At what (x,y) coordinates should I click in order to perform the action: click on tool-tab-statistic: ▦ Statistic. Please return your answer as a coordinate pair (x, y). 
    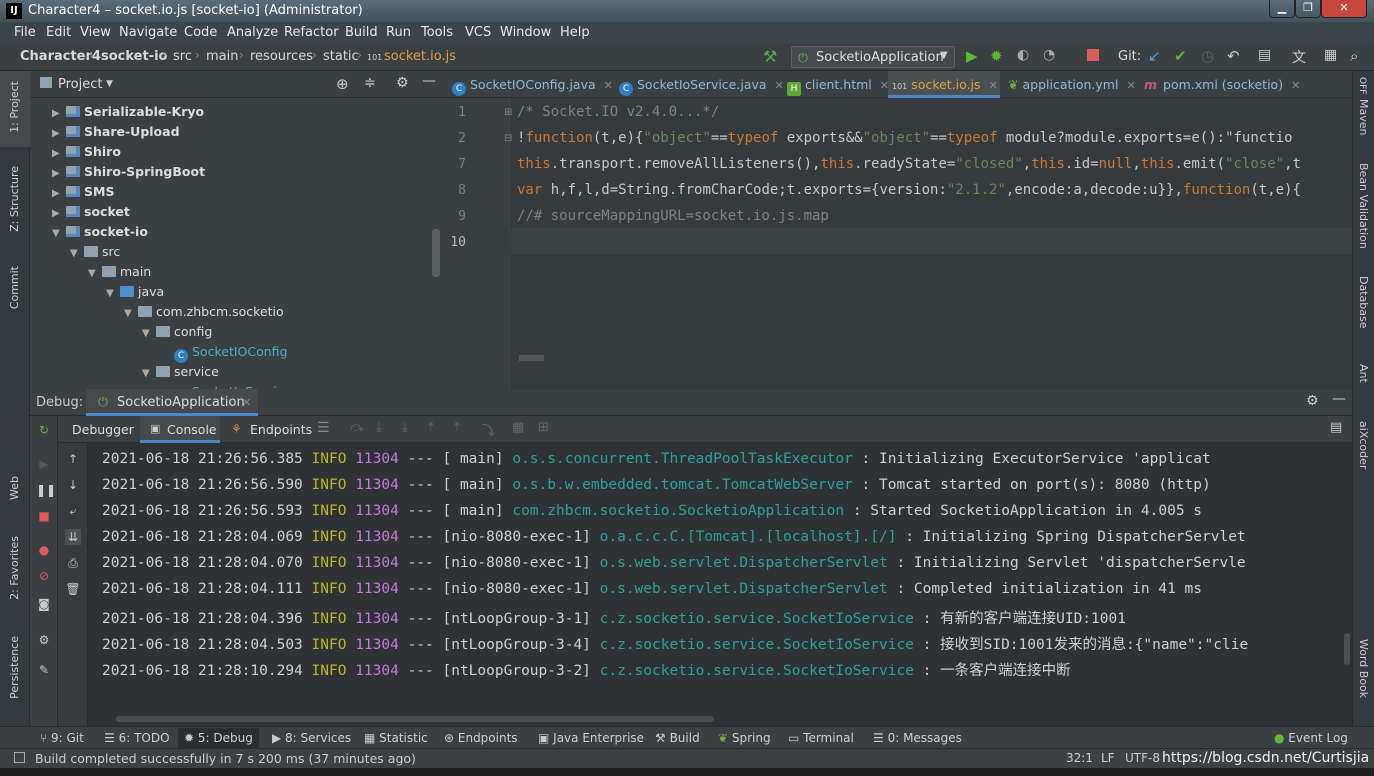
    Looking at the image, I should click on (396, 738).